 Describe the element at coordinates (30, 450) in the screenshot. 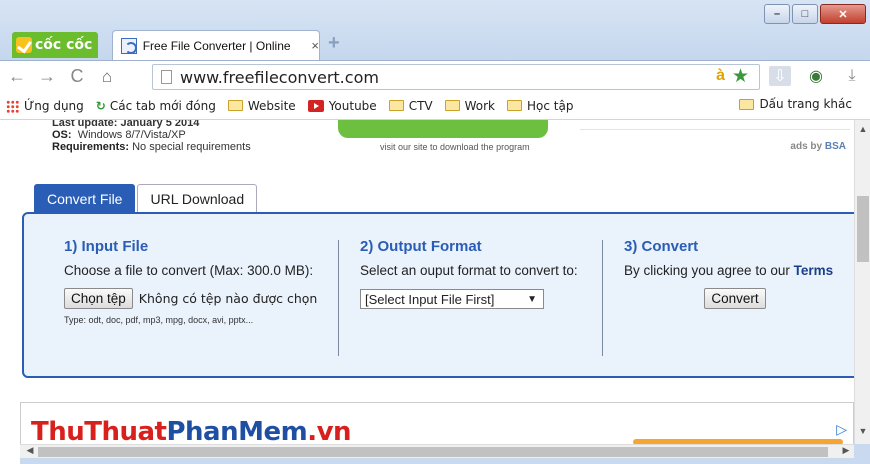

I see `scroll-left-icon: ◀` at that location.